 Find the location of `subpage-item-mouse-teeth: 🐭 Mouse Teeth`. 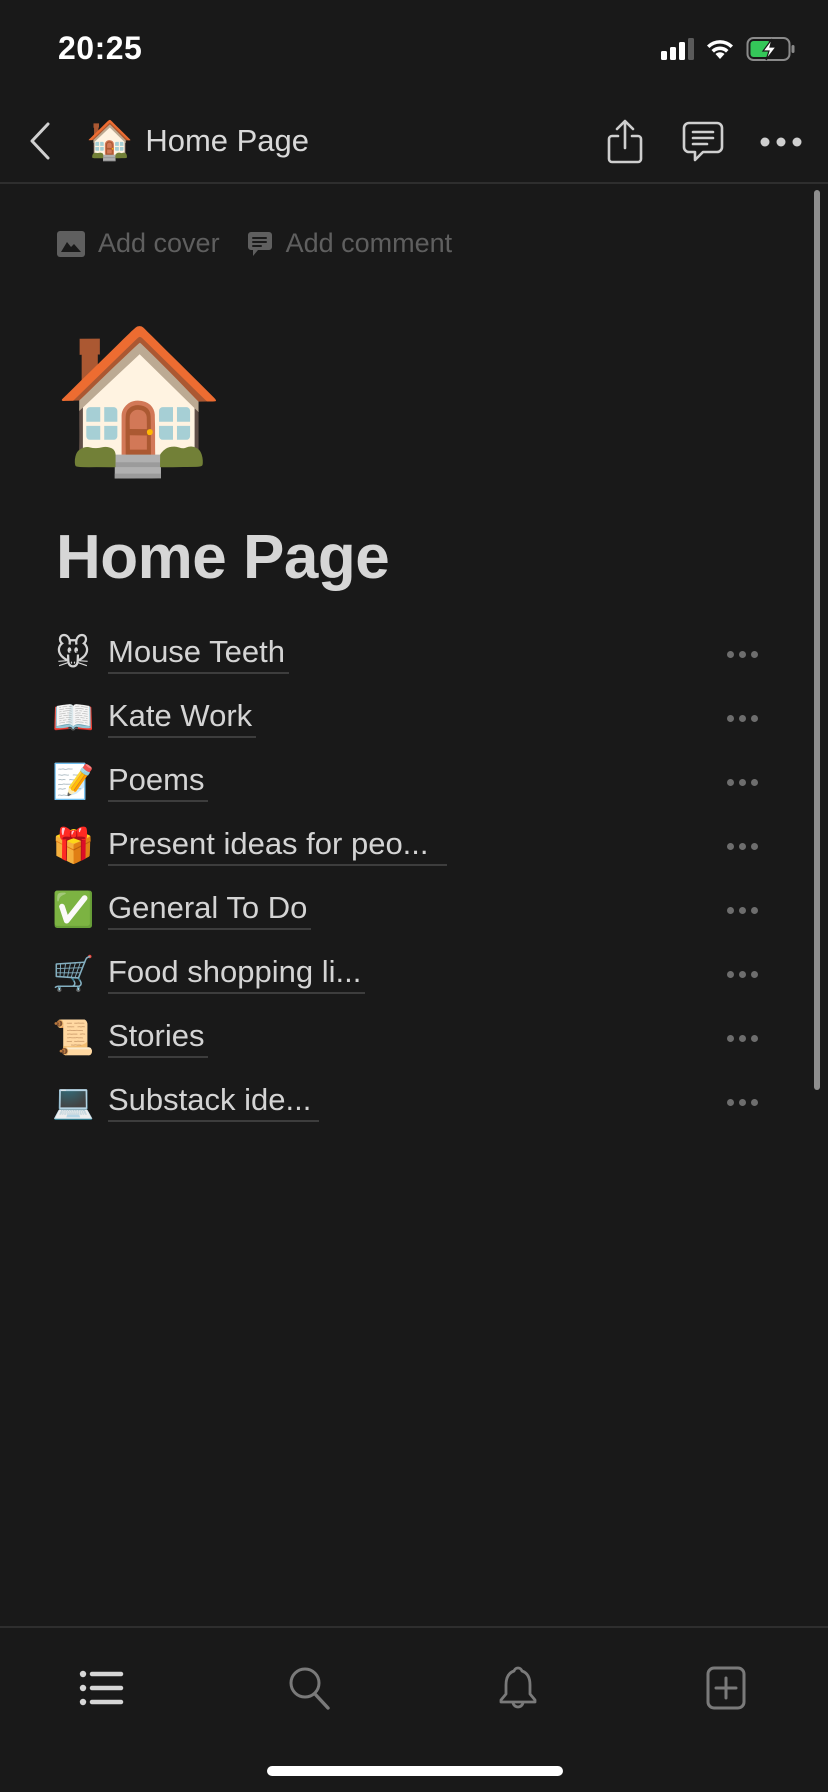

subpage-item-mouse-teeth: 🐭 Mouse Teeth is located at coordinates (412, 654).